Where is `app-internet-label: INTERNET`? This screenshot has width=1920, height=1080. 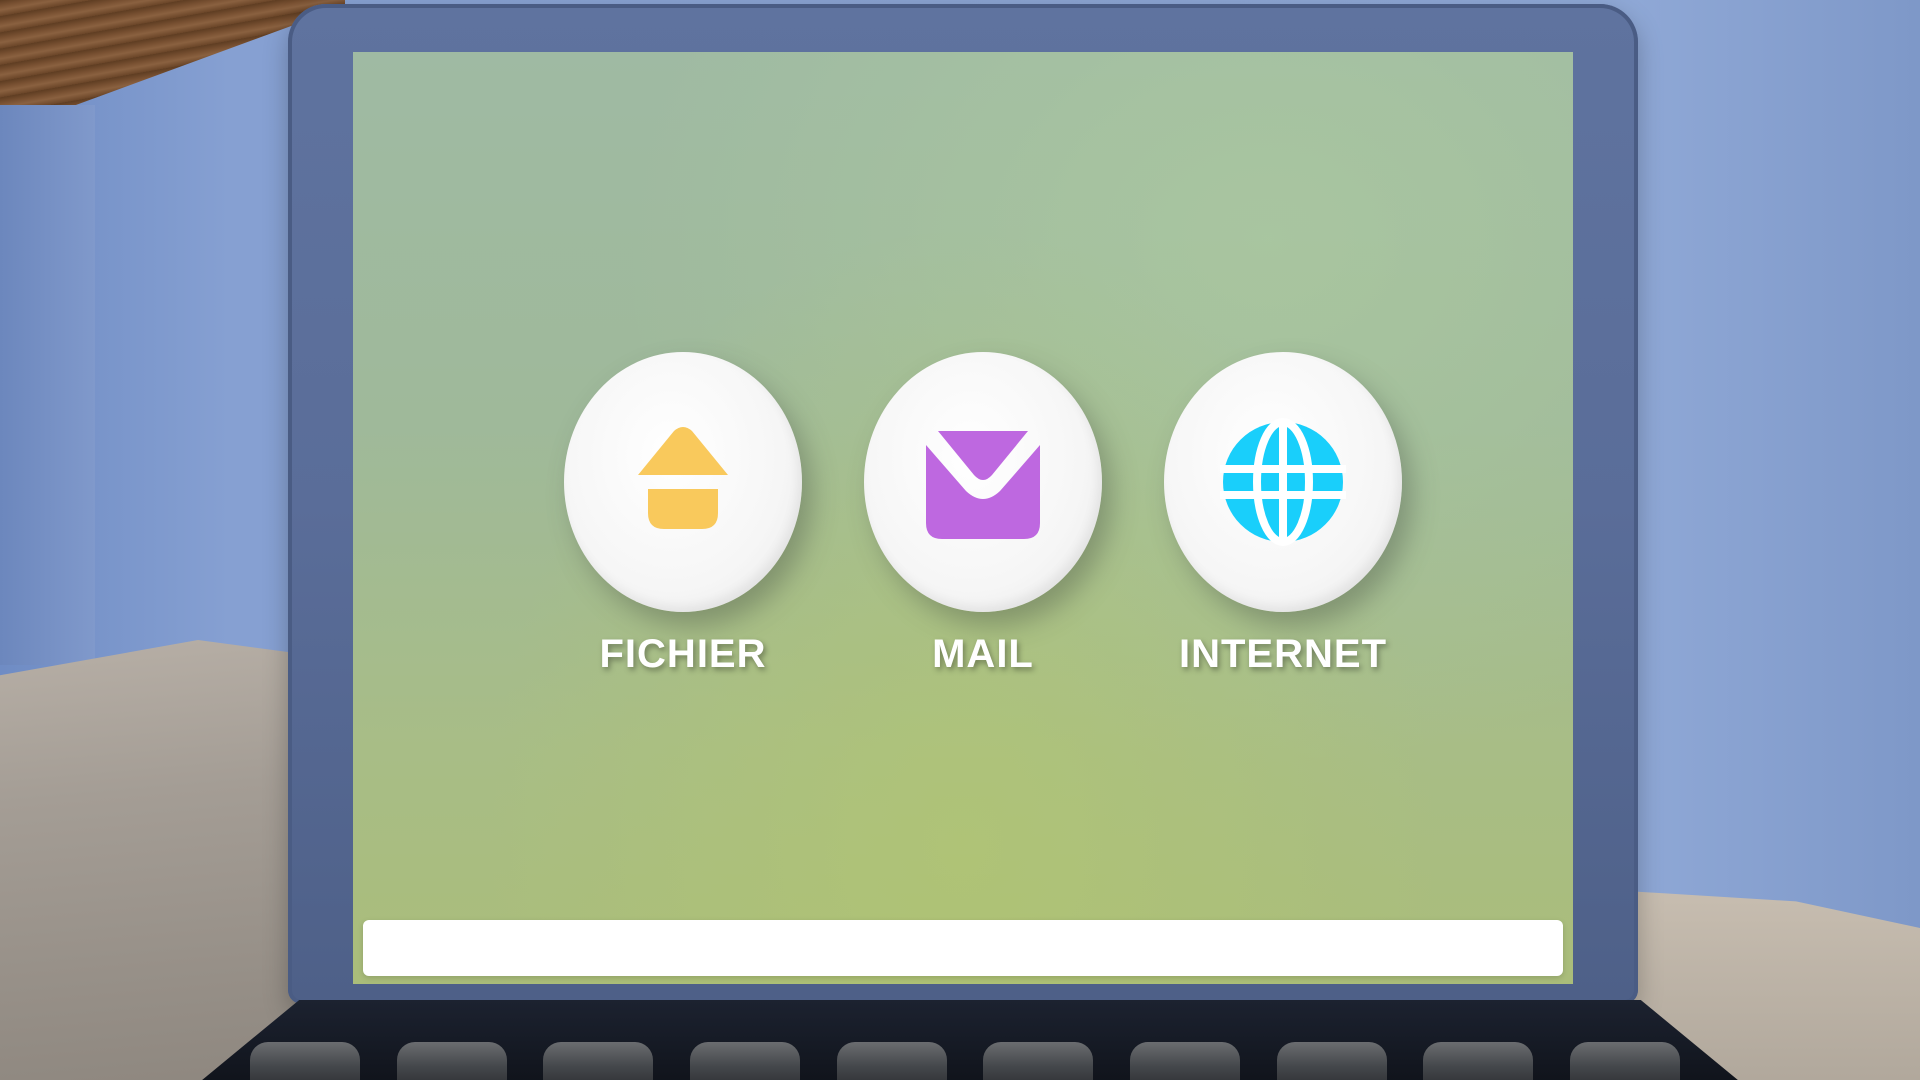 app-internet-label: INTERNET is located at coordinates (1283, 654).